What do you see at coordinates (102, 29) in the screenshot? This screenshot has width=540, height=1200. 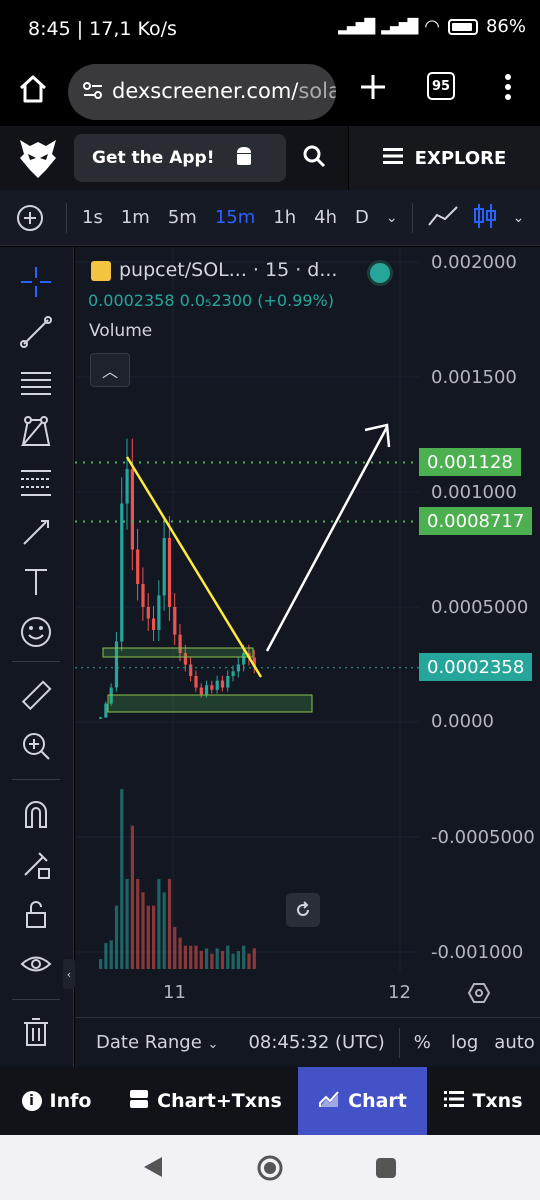 I see `status-time: 8:45 | 17,1 Ko/s` at bounding box center [102, 29].